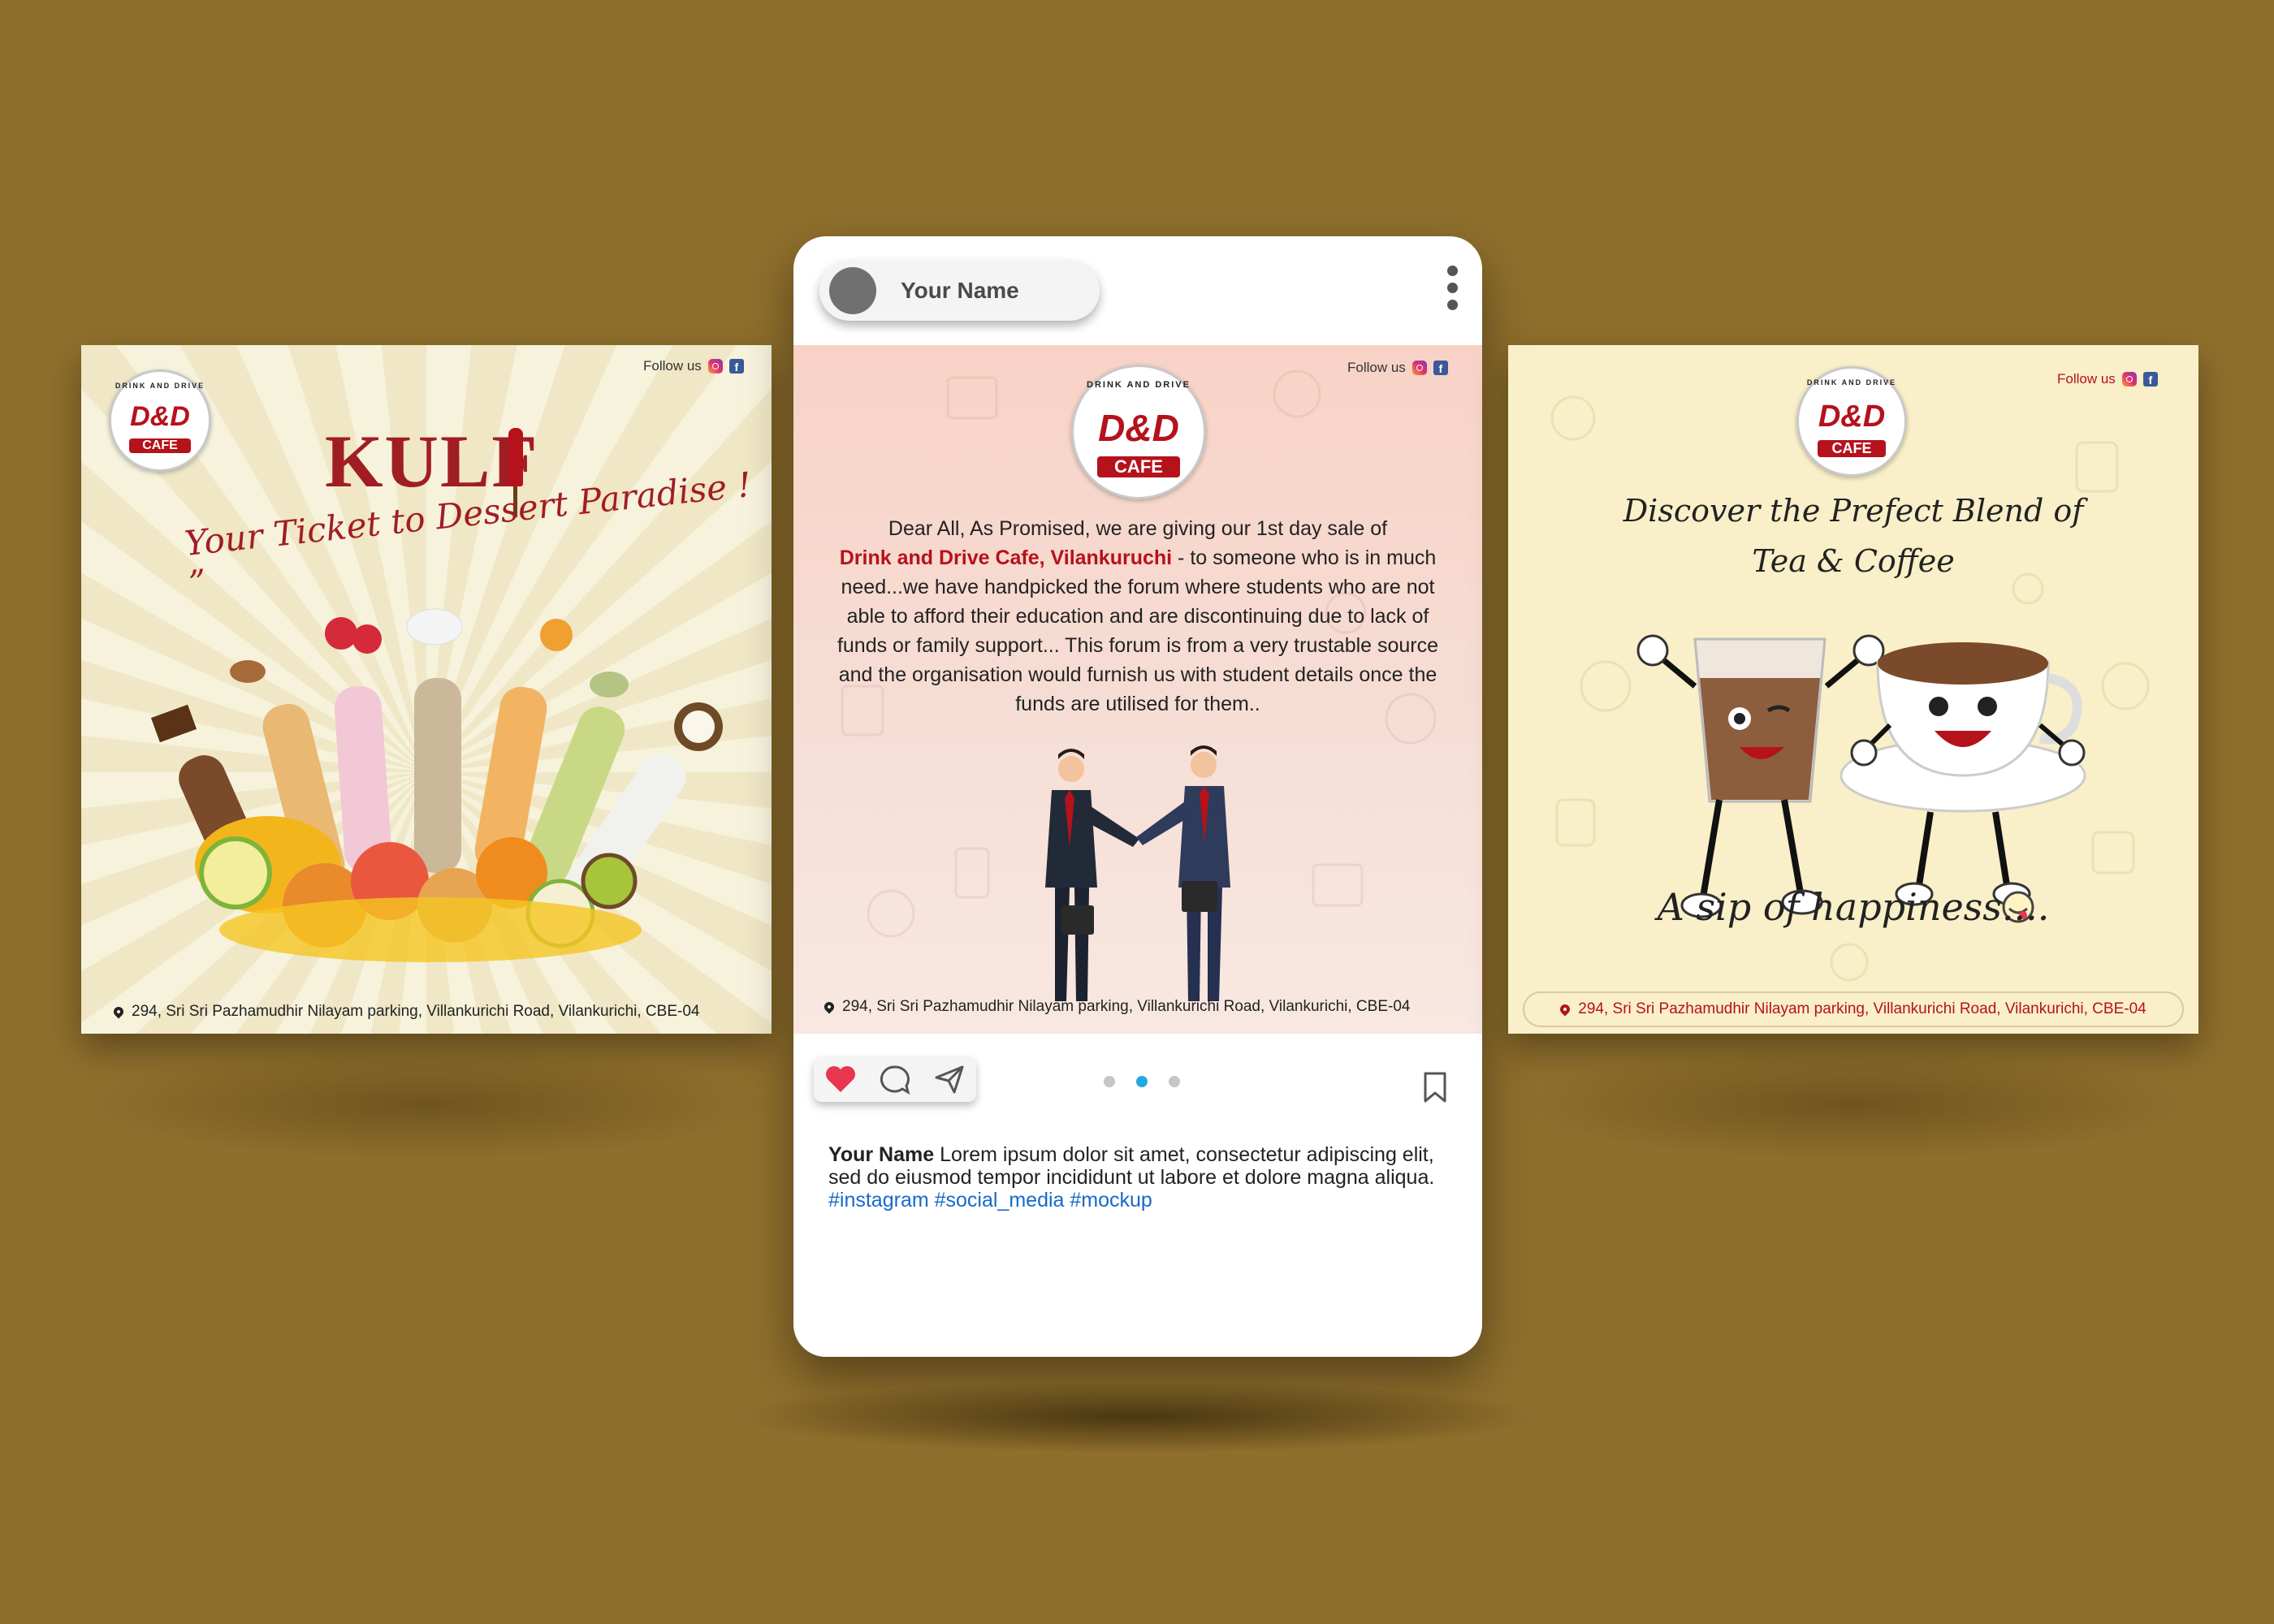  What do you see at coordinates (1853, 1104) in the screenshot?
I see `right-post-shadow` at bounding box center [1853, 1104].